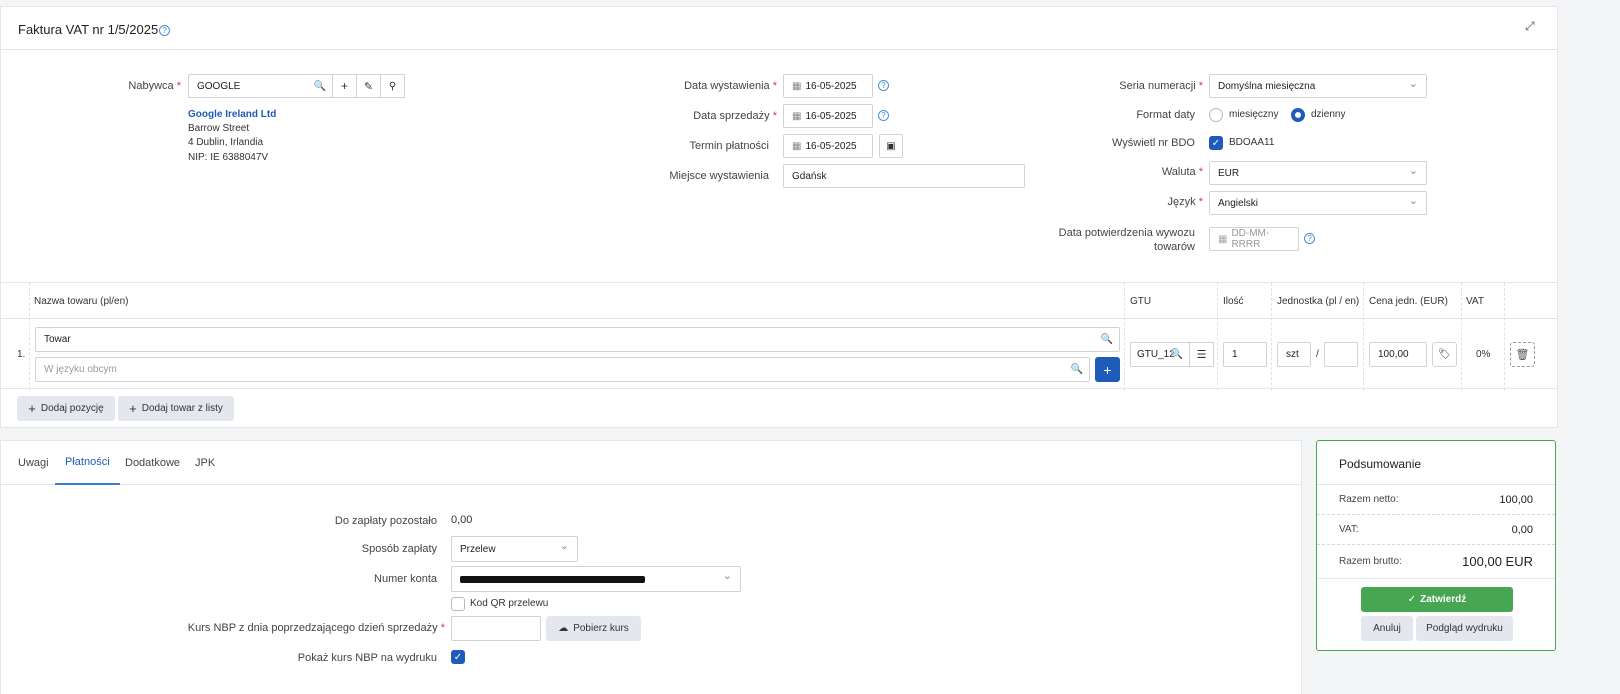  Describe the element at coordinates (392, 86) in the screenshot. I see `search-buyer-button: ⚲` at that location.